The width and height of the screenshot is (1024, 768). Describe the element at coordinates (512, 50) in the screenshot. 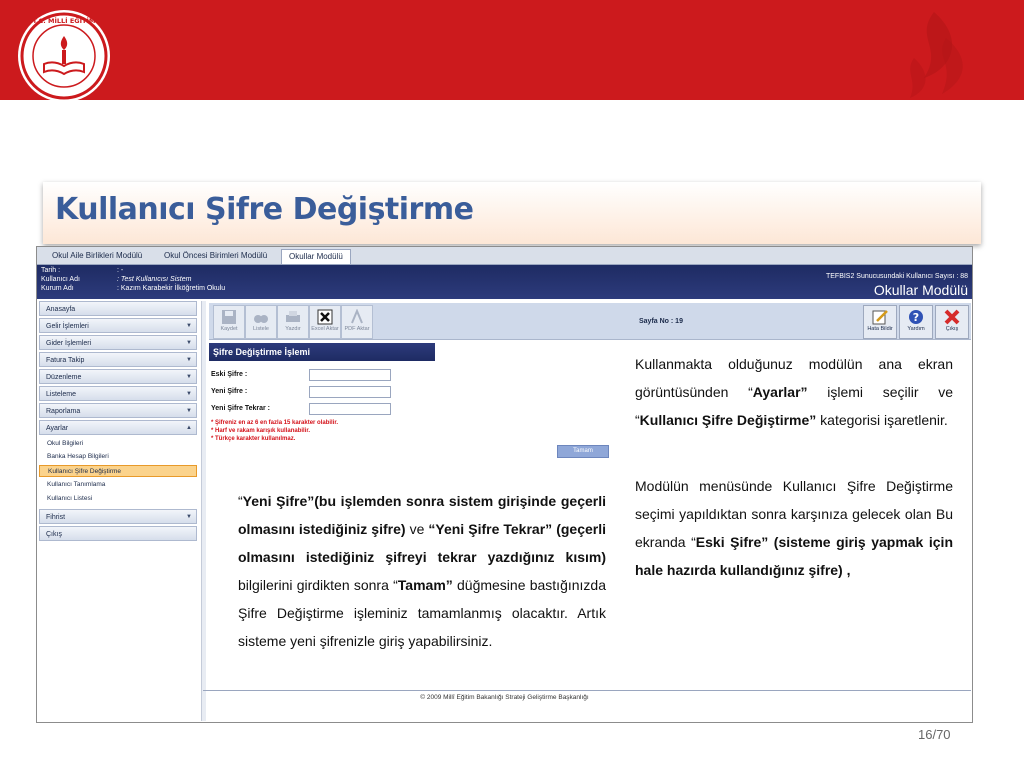

I see `header-bar` at that location.